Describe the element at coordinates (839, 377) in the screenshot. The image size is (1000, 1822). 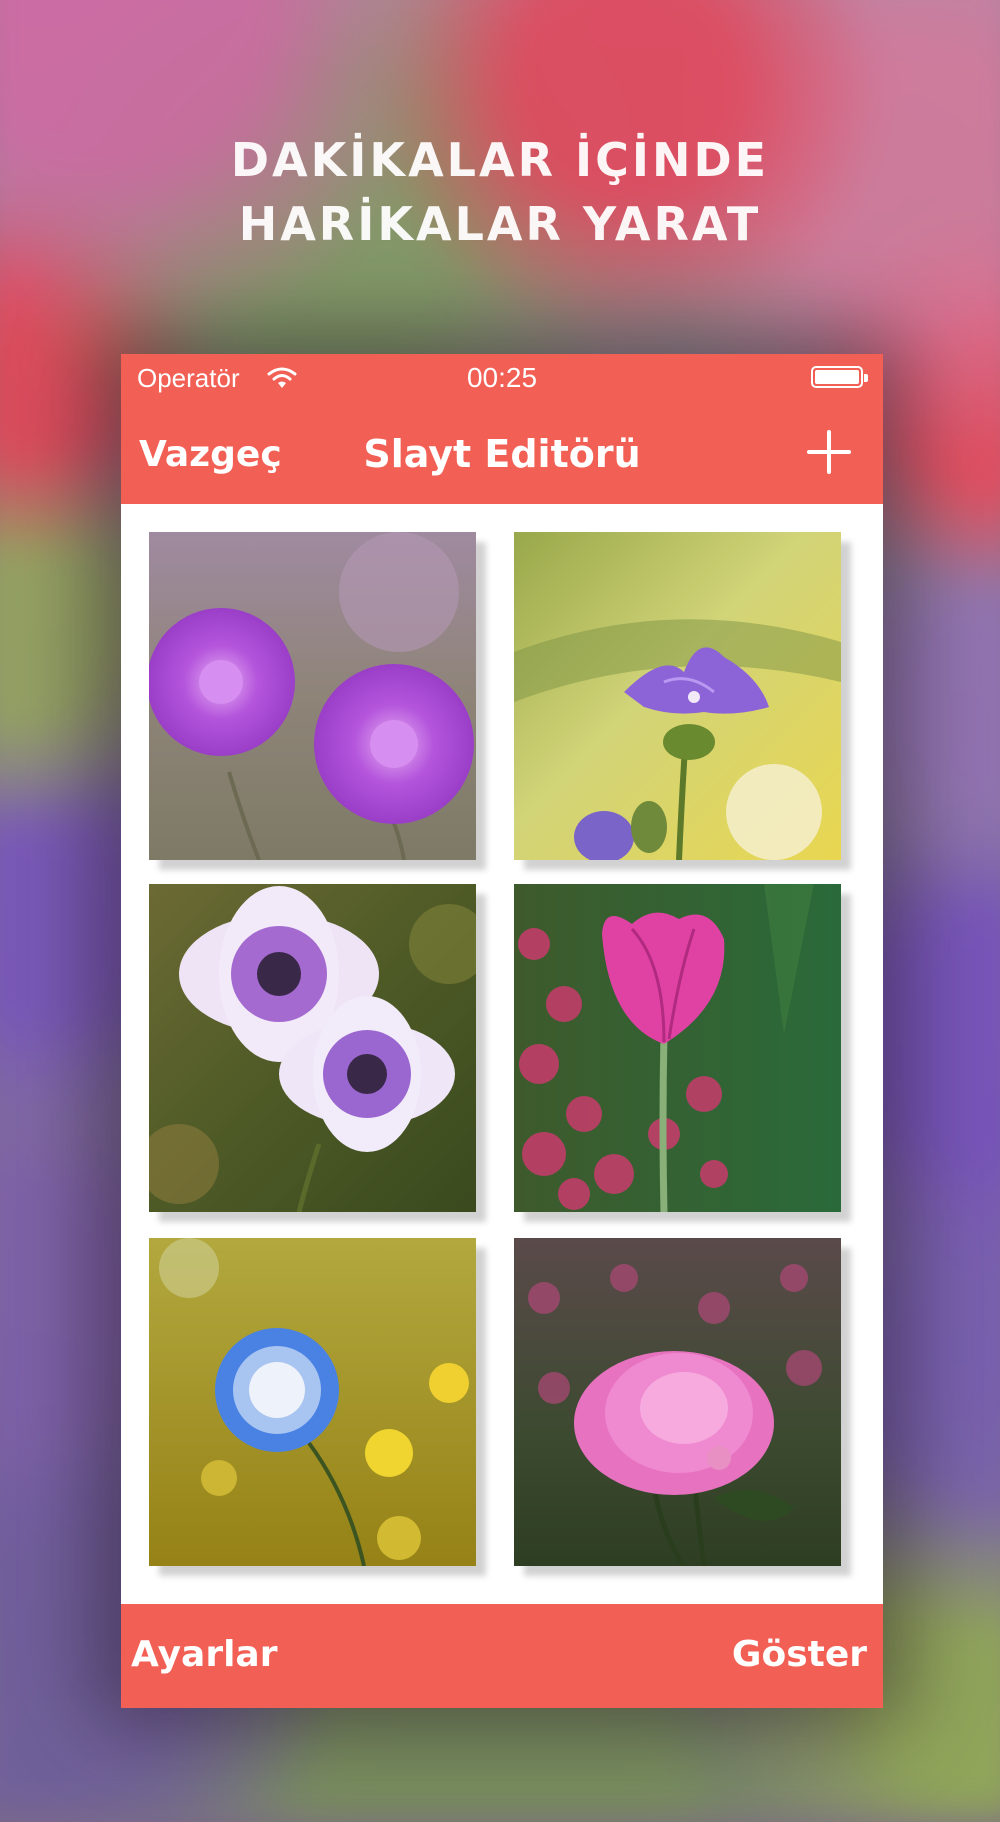
I see `battery-icon` at that location.